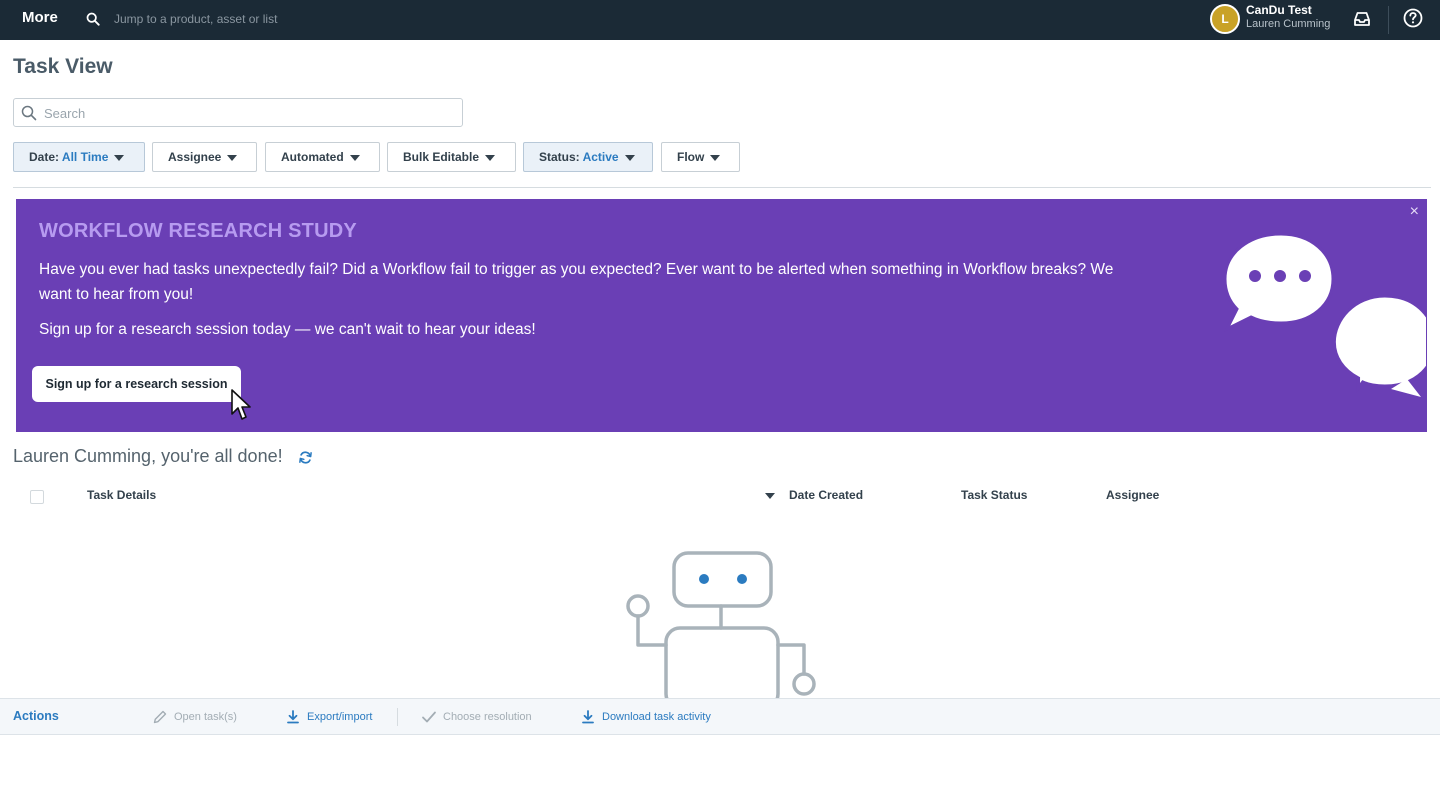  I want to click on more-menu-button: More, so click(40, 17).